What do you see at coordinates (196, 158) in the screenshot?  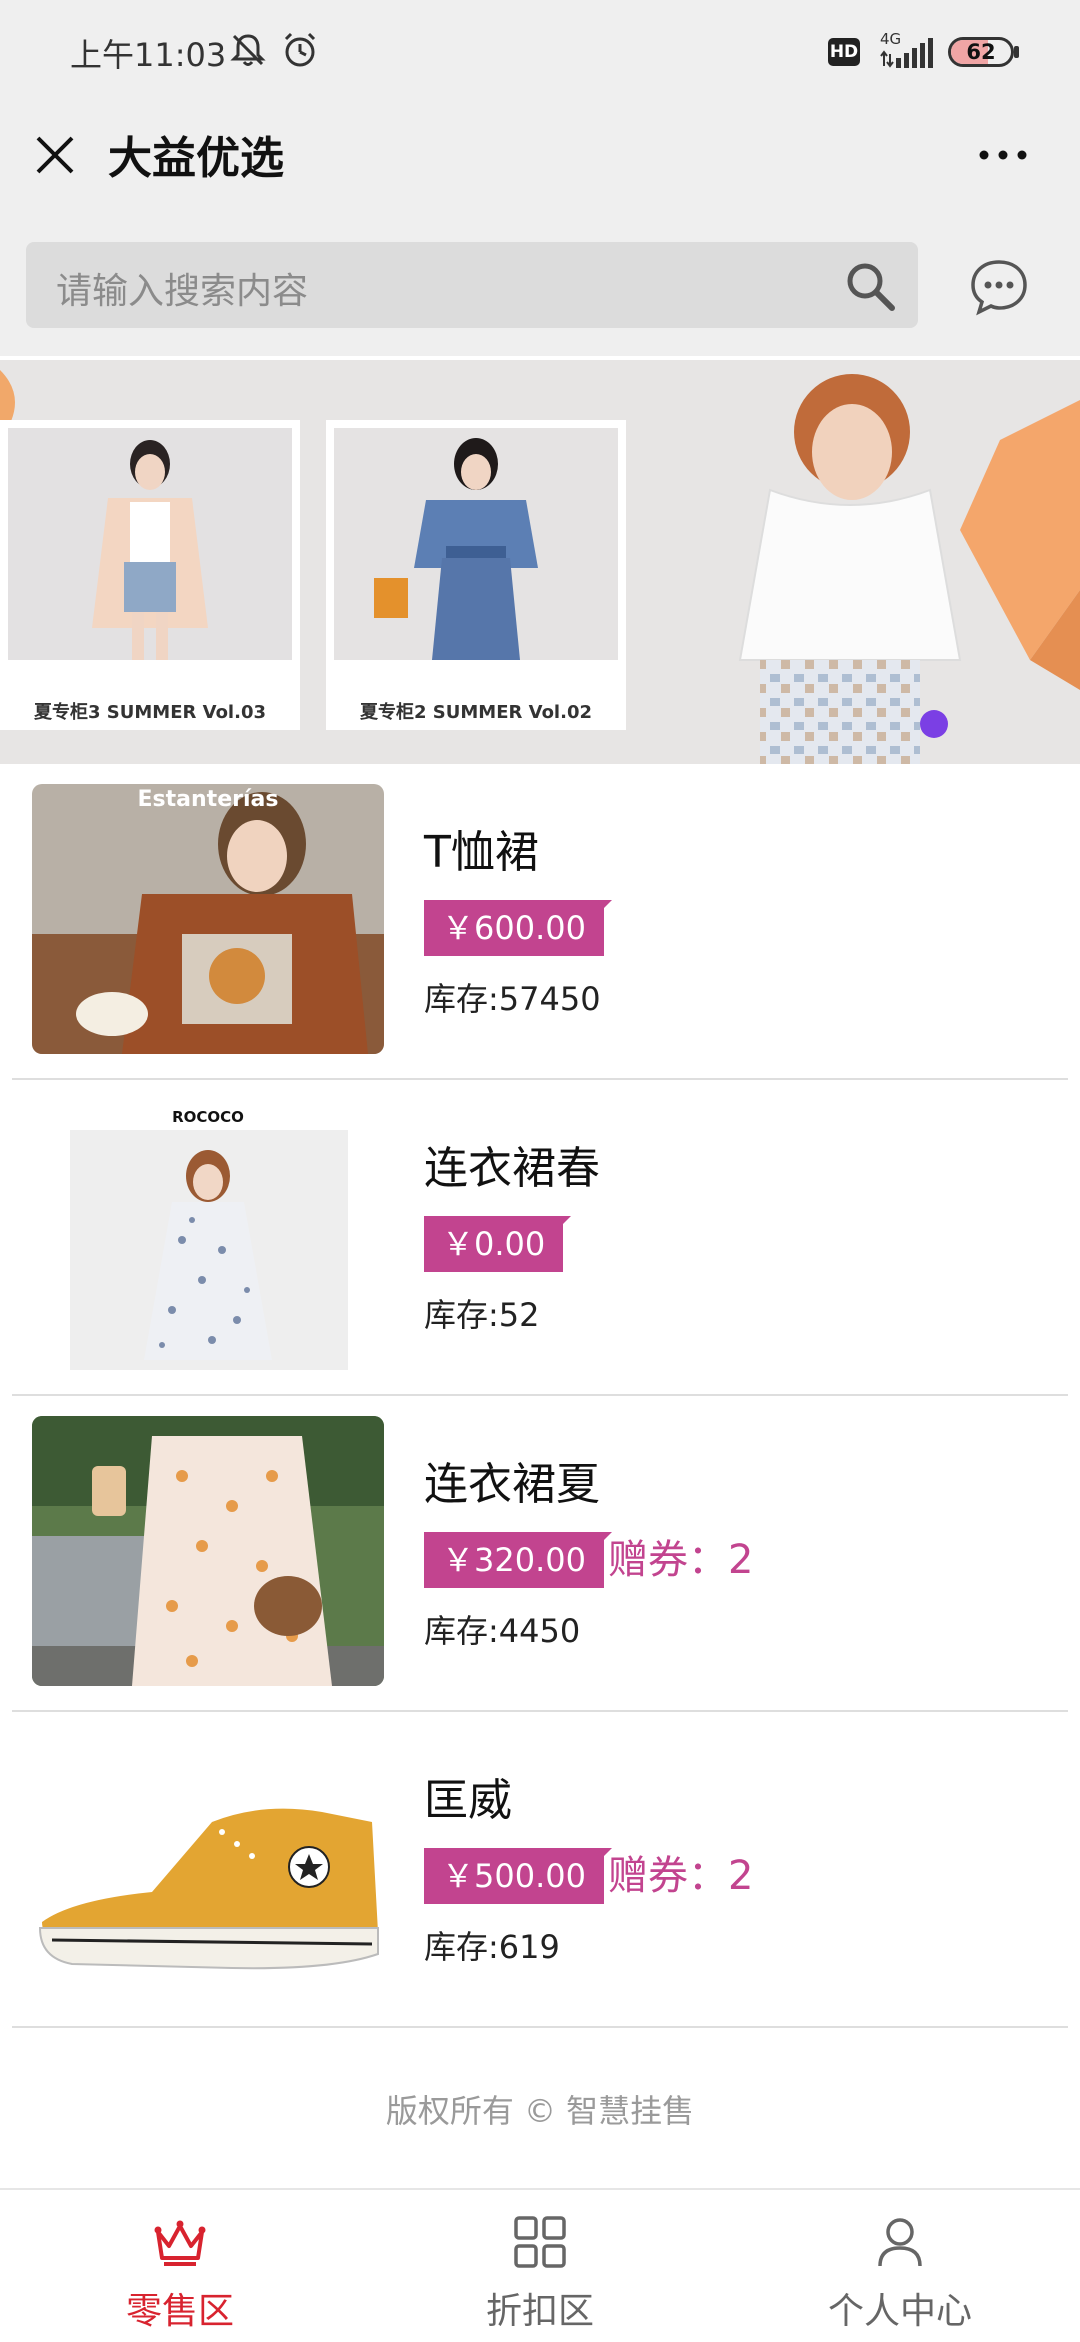 I see `page-title: 大益优选` at bounding box center [196, 158].